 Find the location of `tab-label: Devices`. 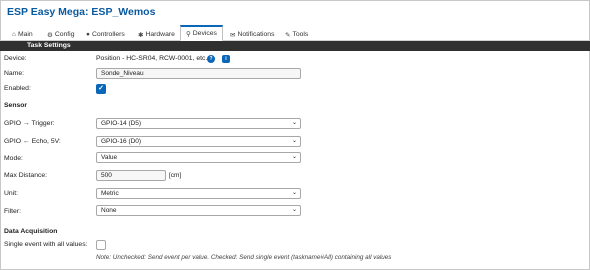

tab-label: Devices is located at coordinates (204, 33).